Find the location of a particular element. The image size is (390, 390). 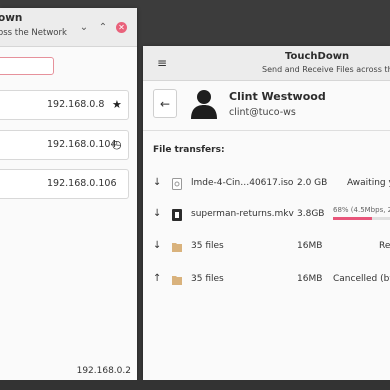

device-ip: 192.168.0.104 is located at coordinates (82, 144).